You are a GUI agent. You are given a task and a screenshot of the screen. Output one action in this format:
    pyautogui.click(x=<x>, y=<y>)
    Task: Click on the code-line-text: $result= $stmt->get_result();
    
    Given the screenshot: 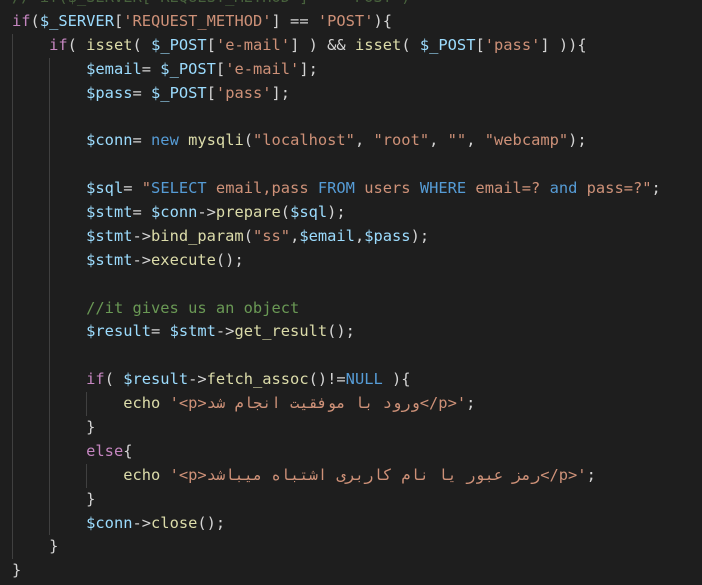 What is the action you would take?
    pyautogui.click(x=177, y=331)
    